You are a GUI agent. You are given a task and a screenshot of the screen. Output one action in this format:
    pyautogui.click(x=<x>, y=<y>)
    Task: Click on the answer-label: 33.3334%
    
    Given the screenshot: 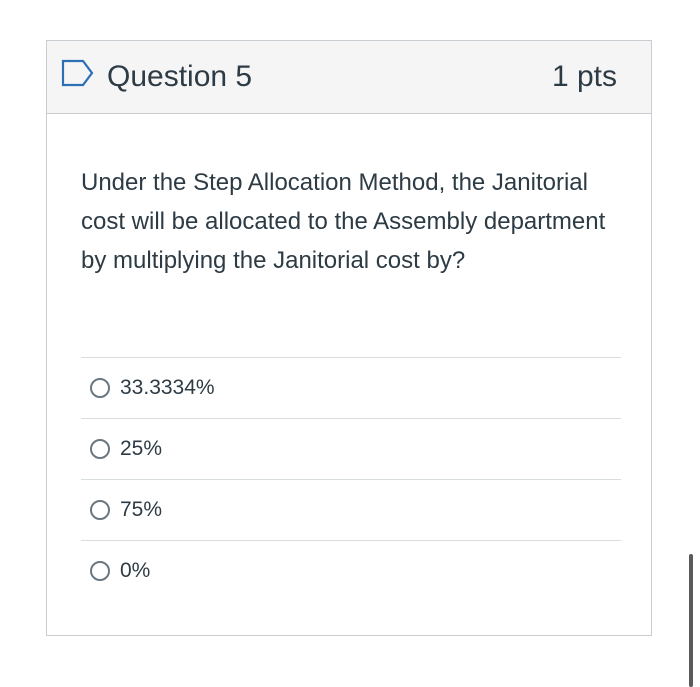 What is the action you would take?
    pyautogui.click(x=167, y=387)
    